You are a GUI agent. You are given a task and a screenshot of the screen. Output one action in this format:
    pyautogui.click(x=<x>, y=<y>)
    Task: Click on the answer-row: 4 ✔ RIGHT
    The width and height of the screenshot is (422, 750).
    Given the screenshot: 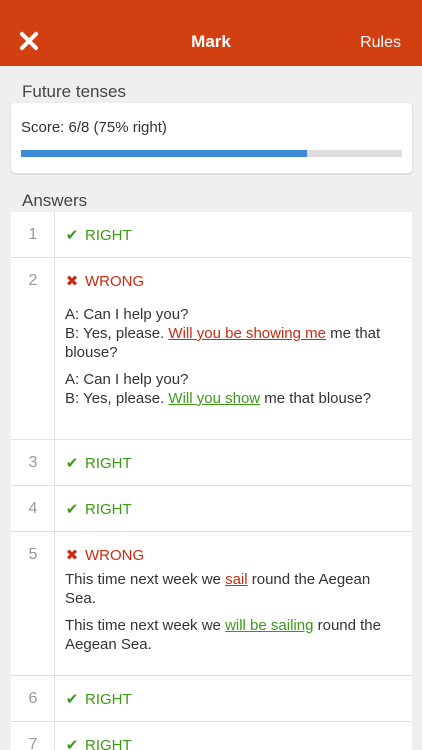 What is the action you would take?
    pyautogui.click(x=211, y=509)
    